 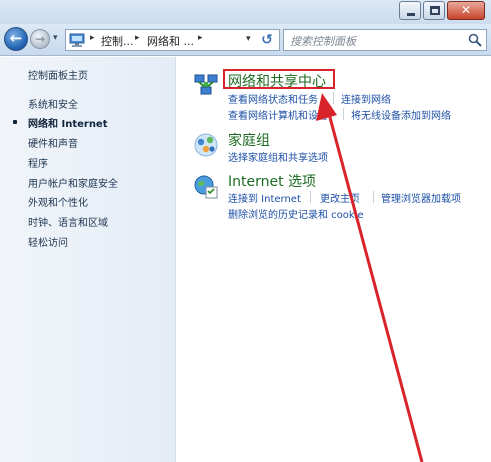 I want to click on refresh-button: ↺, so click(x=267, y=40).